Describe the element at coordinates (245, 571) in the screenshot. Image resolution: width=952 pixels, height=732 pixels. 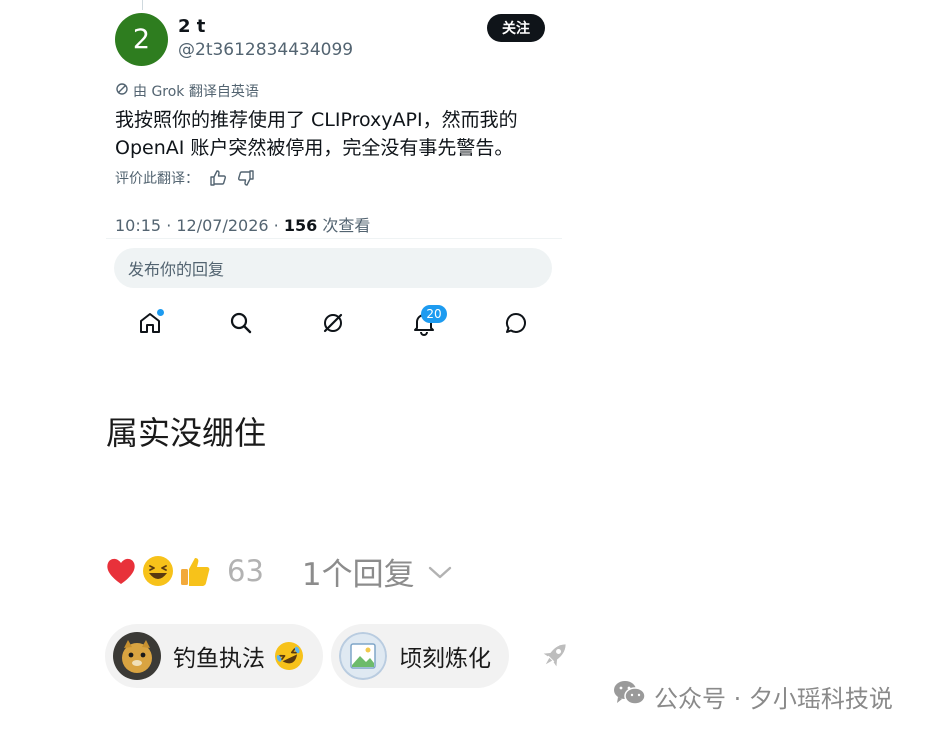
I see `reaction-count: 63` at that location.